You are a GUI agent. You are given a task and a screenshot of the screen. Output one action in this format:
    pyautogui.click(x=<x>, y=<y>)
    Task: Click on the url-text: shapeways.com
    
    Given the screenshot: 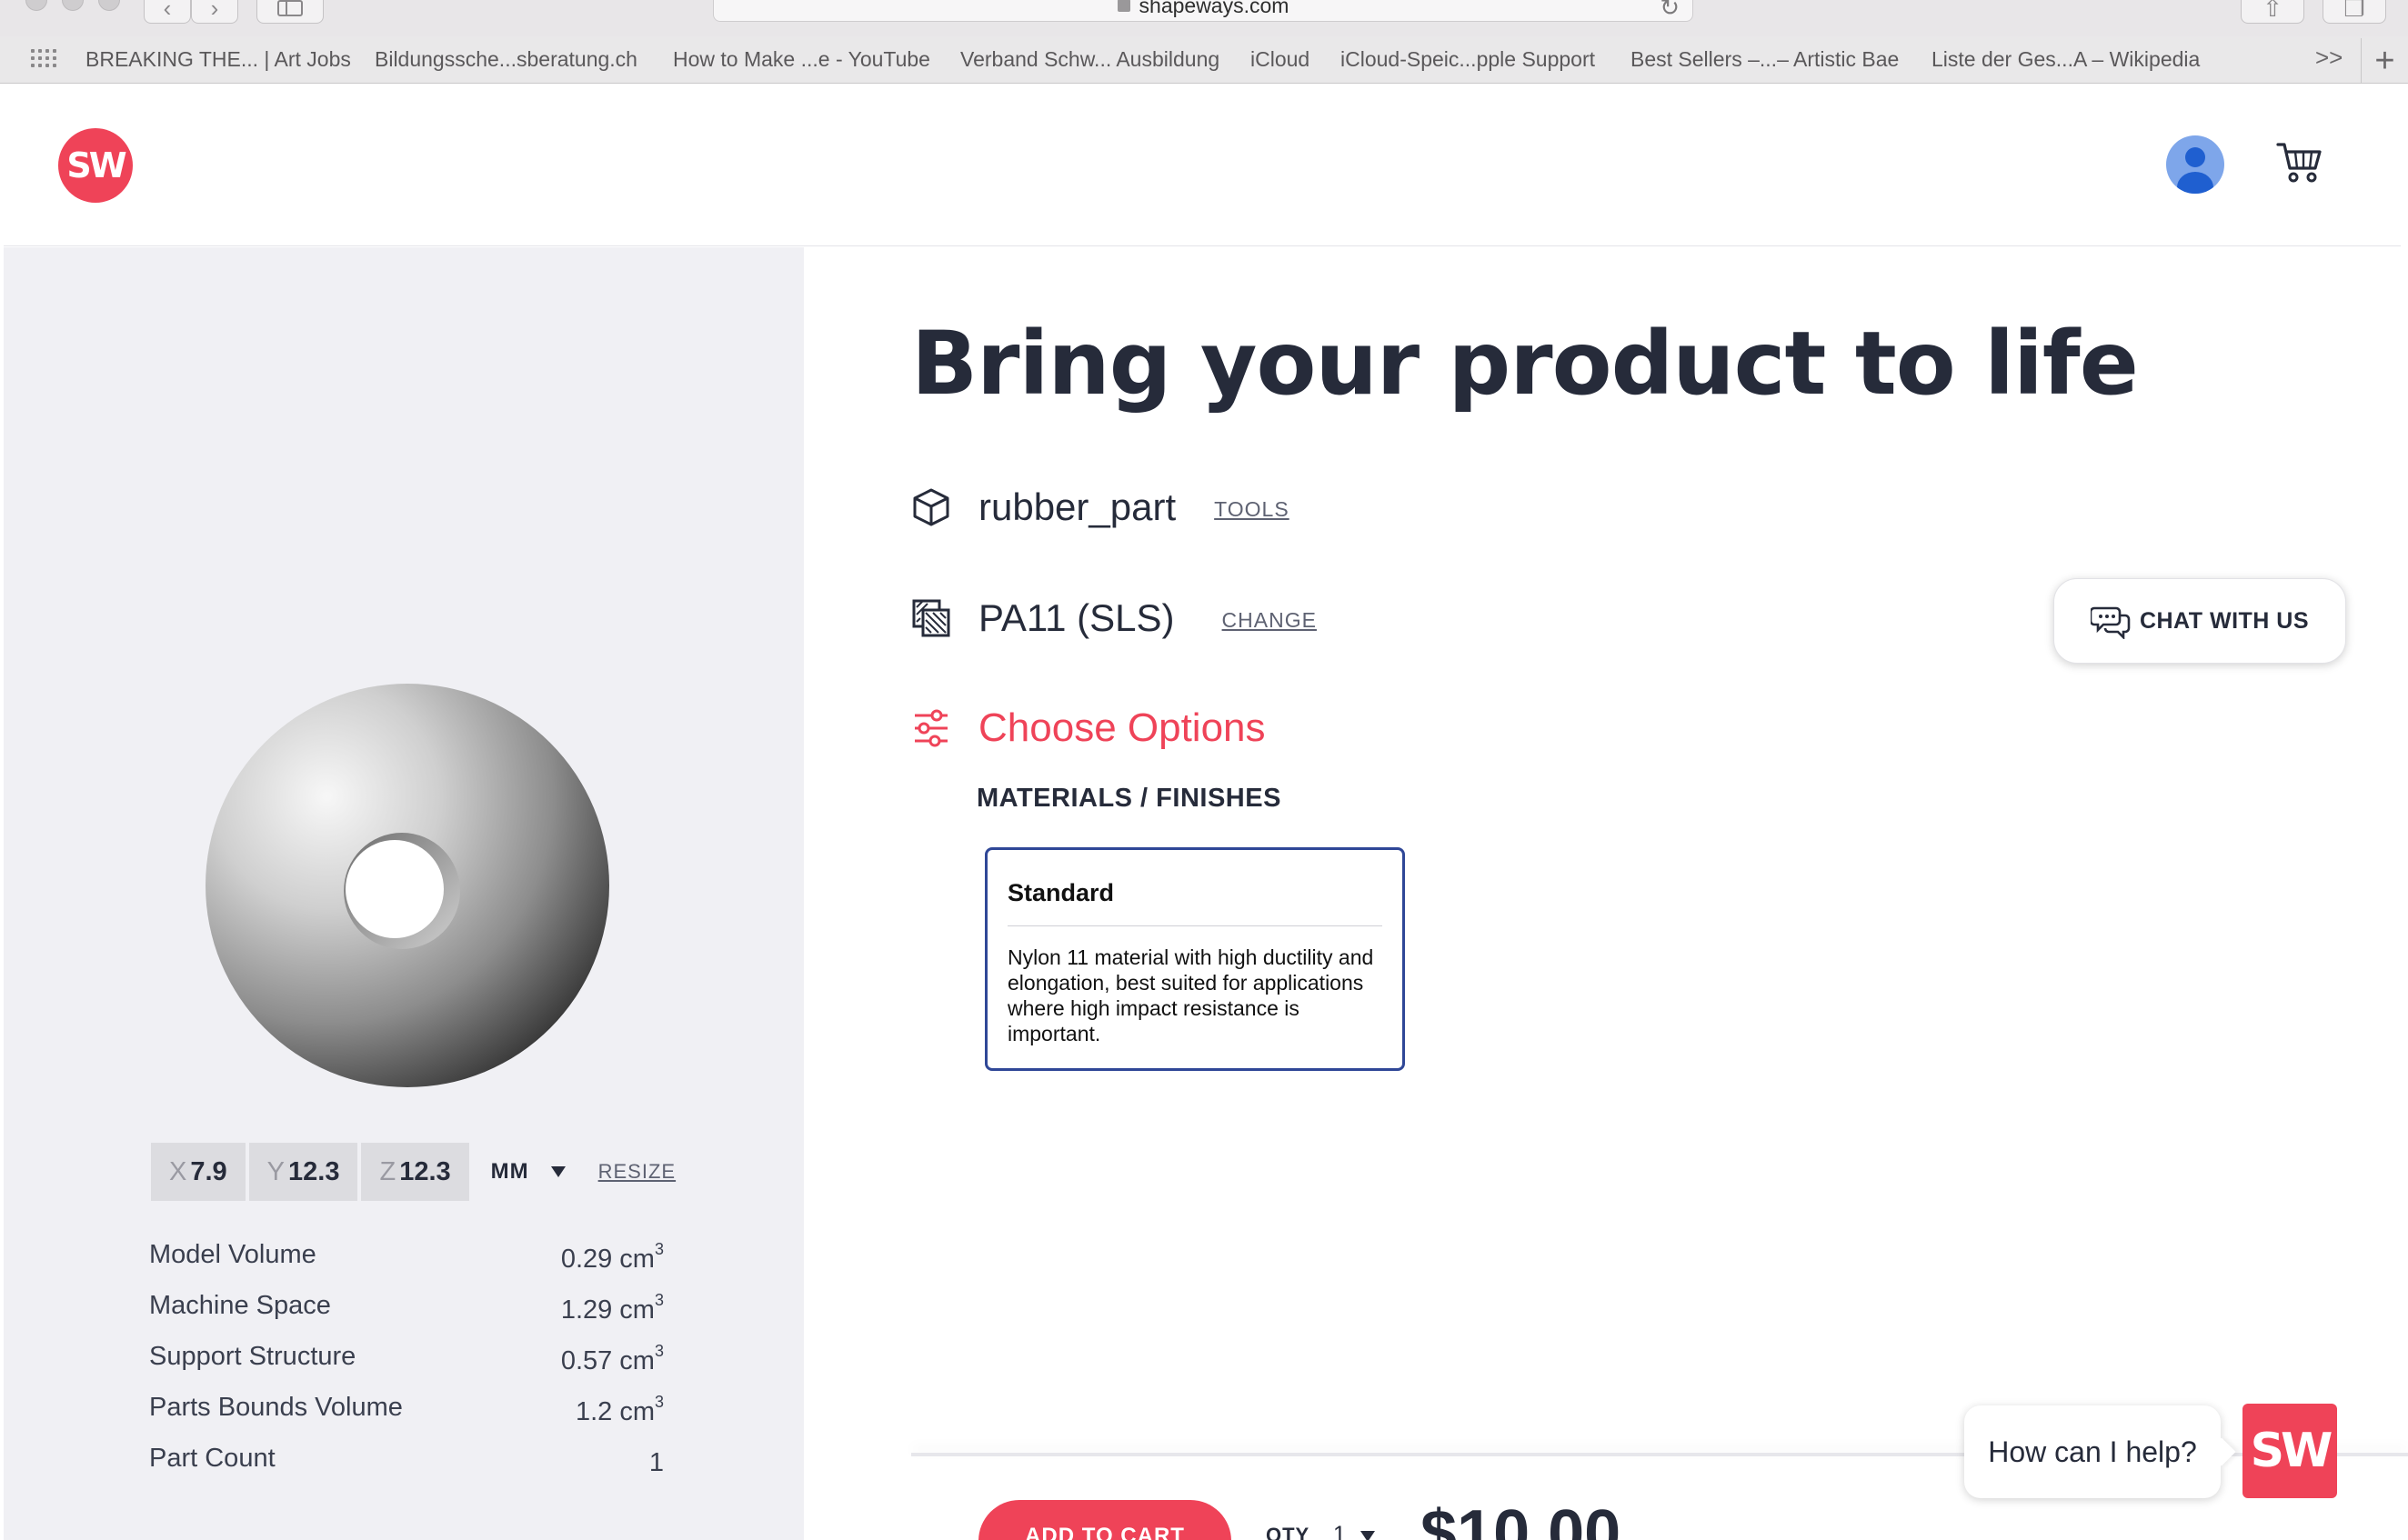 What is the action you would take?
    pyautogui.click(x=1214, y=9)
    